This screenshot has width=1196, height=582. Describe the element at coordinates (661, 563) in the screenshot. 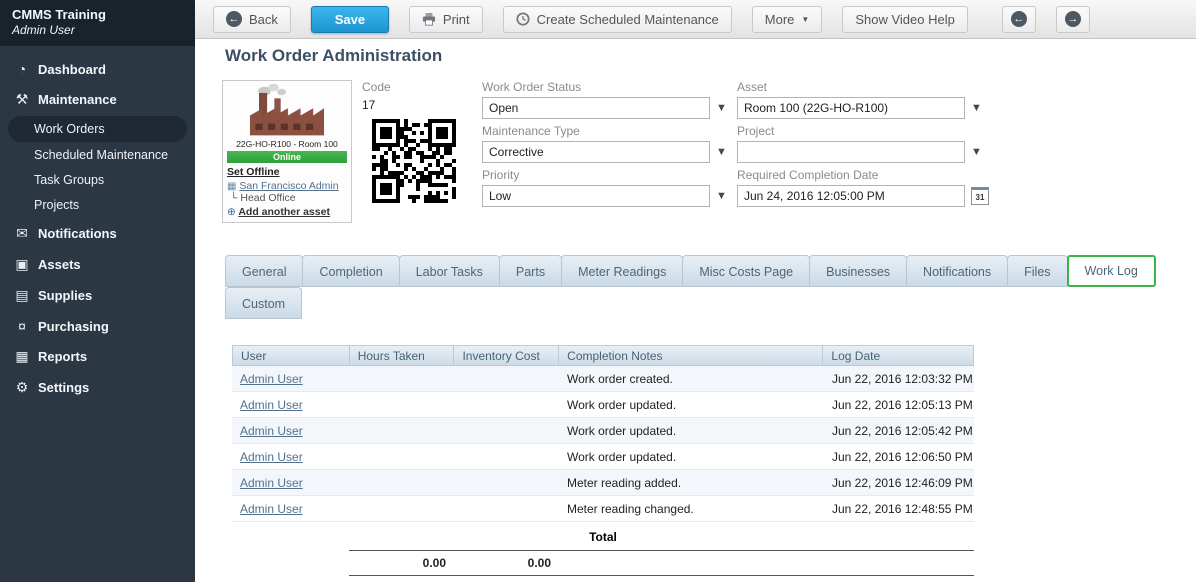

I see `totals-row: 0.00 0.00` at that location.